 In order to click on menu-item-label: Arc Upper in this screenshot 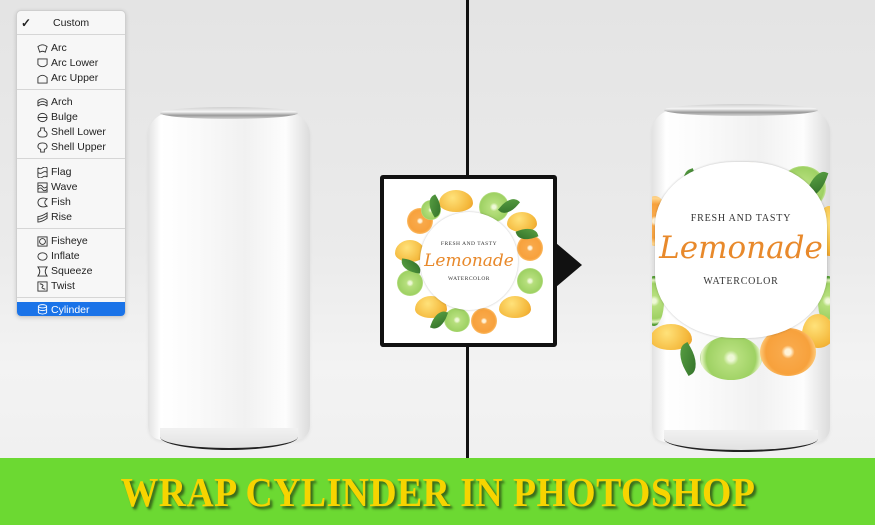, I will do `click(75, 78)`.